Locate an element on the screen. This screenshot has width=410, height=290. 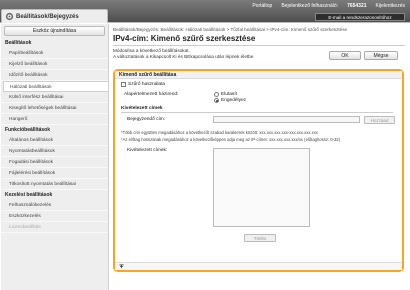
radio-reject-row: Elutasít is located at coordinates (225, 94).